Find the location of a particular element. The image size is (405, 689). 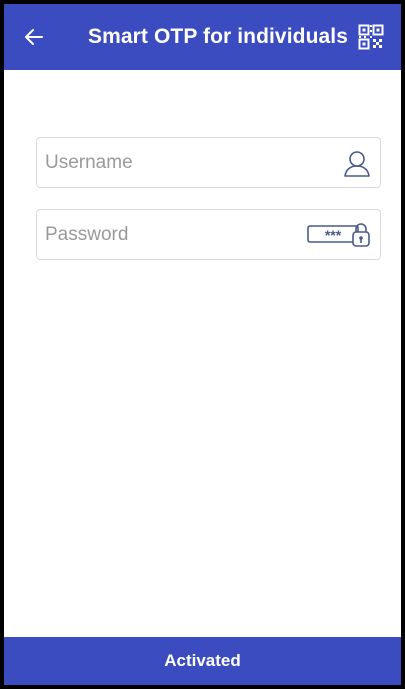

password-lock-icon: *** is located at coordinates (338, 234).